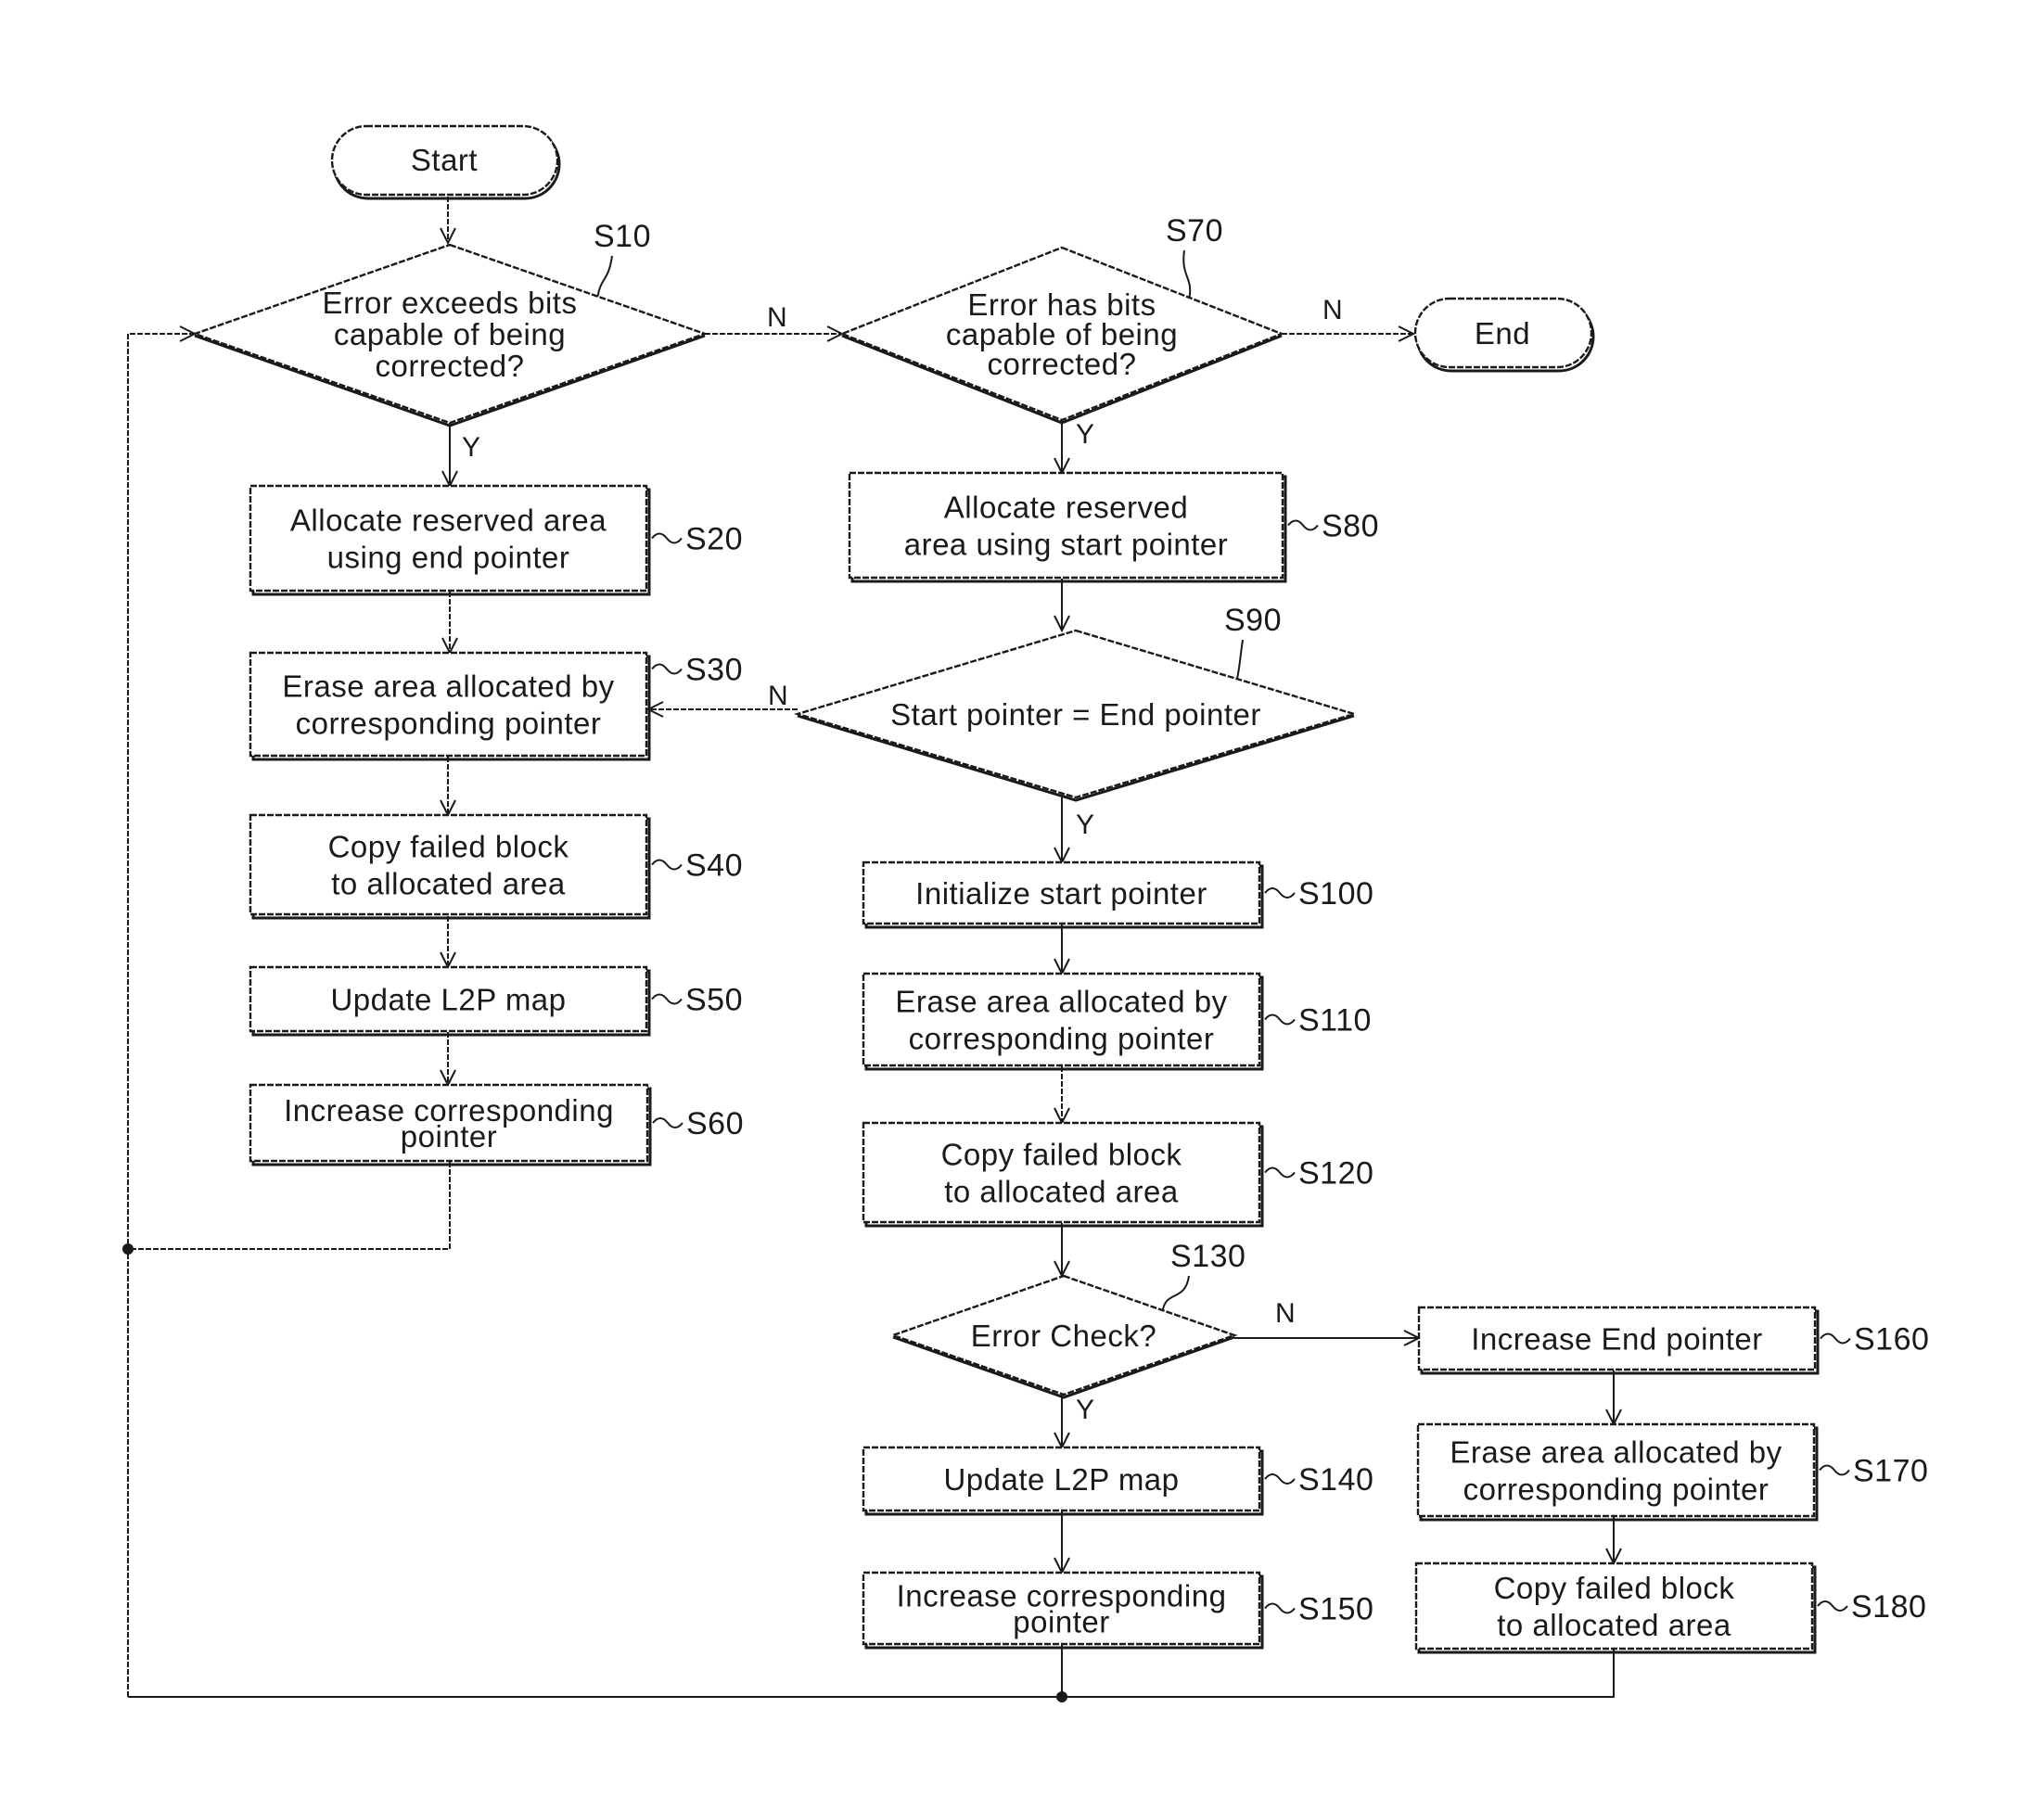 The width and height of the screenshot is (2044, 1810). I want to click on step-s180: S180 Copy failed blockto allocated area, so click(1670, 1607).